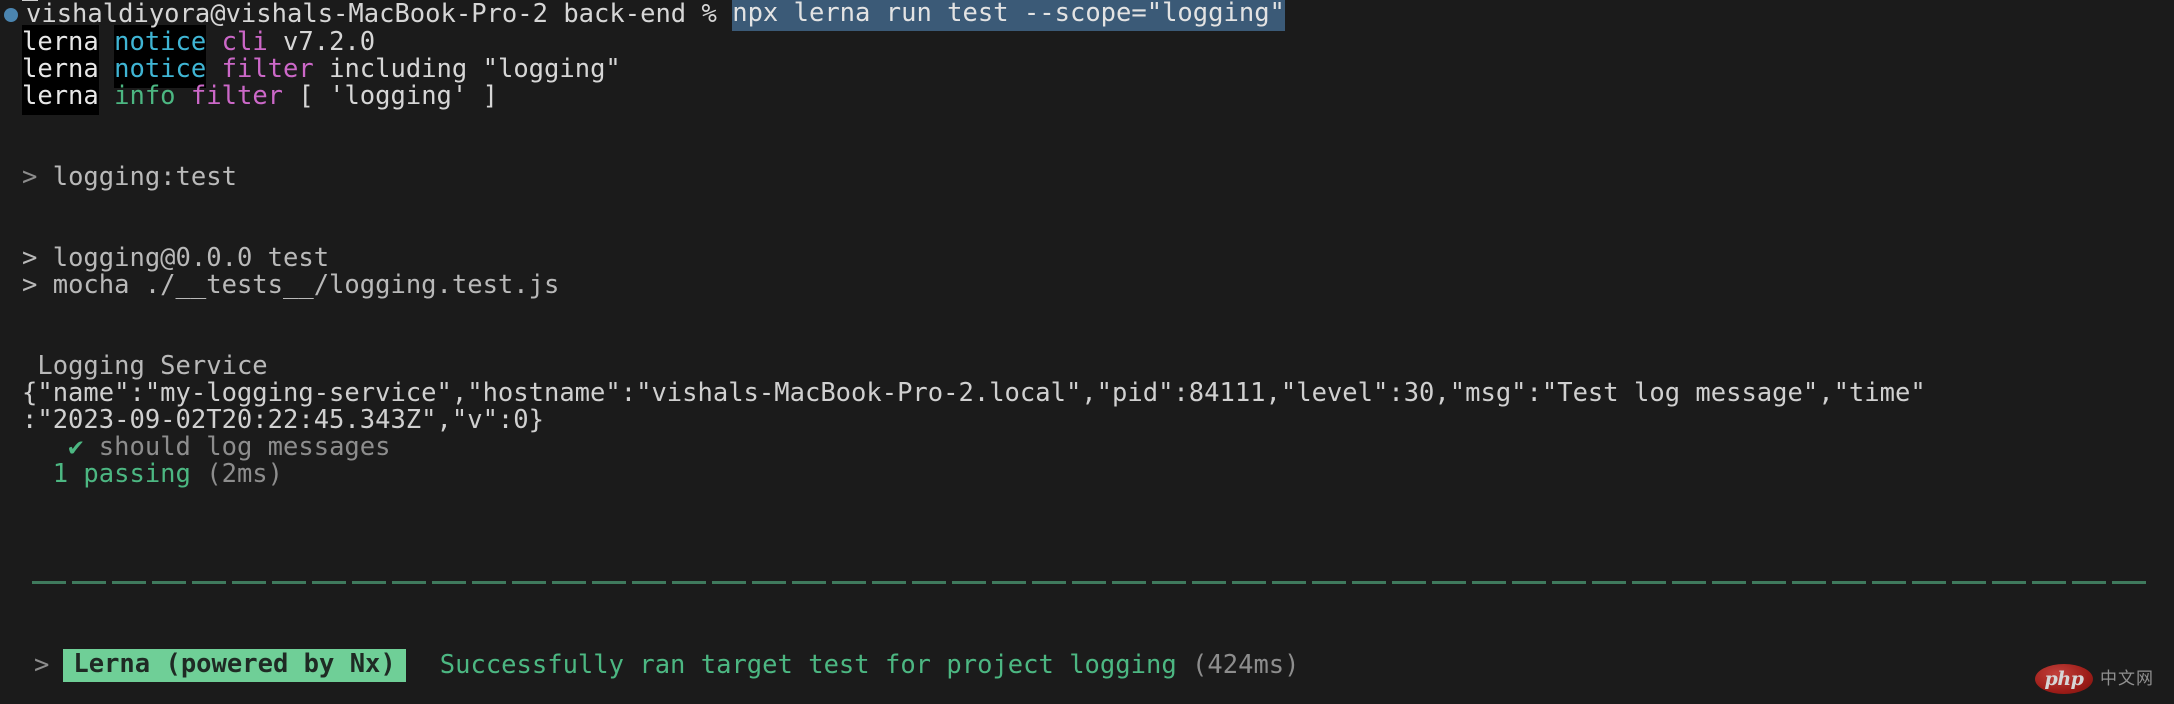 The height and width of the screenshot is (704, 2174). What do you see at coordinates (1087, 97) in the screenshot?
I see `lerna-log-line: lerna info filter [ 'logging' ]` at bounding box center [1087, 97].